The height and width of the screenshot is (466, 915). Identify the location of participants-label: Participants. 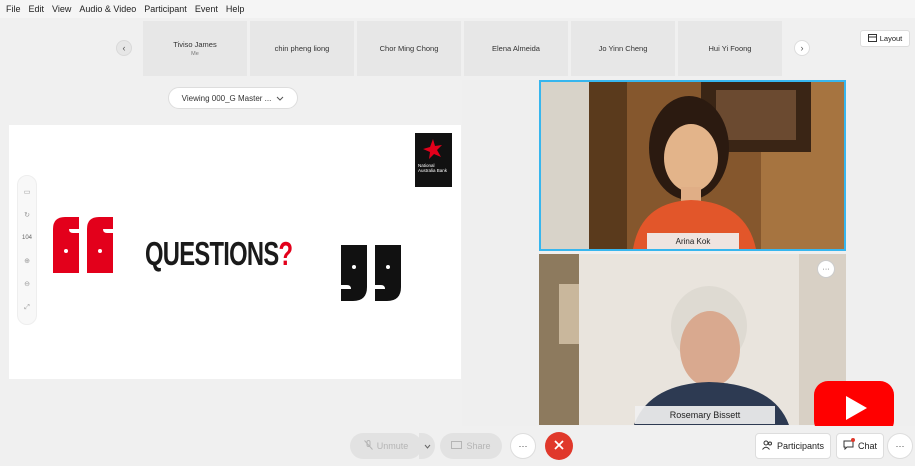
(800, 446).